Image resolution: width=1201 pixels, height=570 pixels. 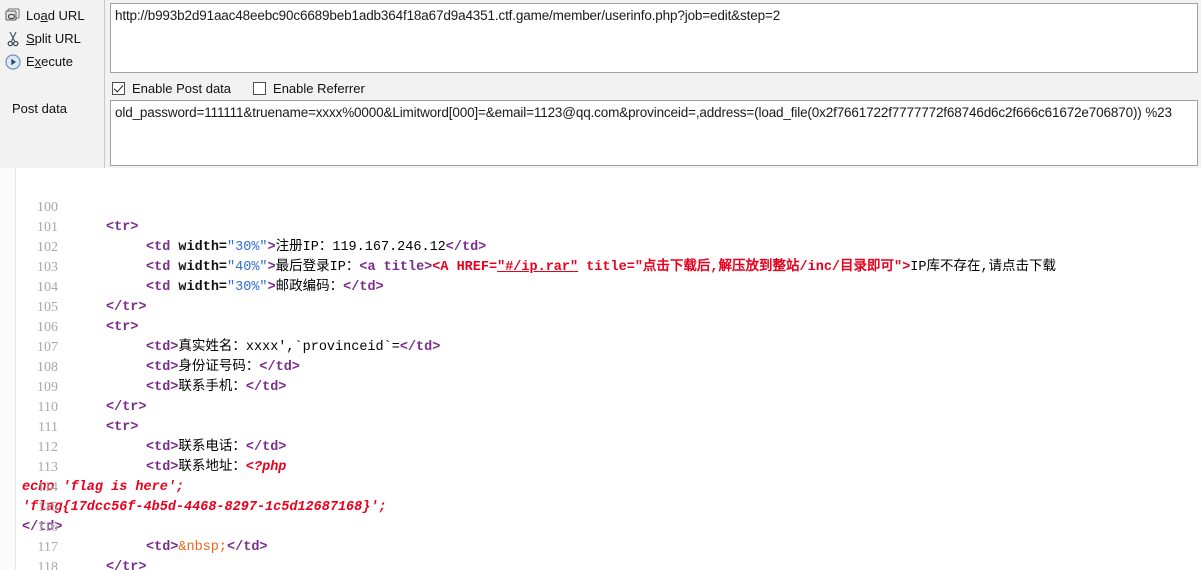 What do you see at coordinates (768, 267) in the screenshot?
I see `code-token: "点击下载后,解压放到整站/inc/目录即可"` at bounding box center [768, 267].